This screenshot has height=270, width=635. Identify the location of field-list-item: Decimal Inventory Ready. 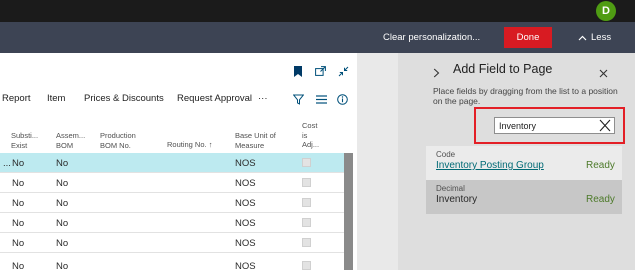
(524, 197).